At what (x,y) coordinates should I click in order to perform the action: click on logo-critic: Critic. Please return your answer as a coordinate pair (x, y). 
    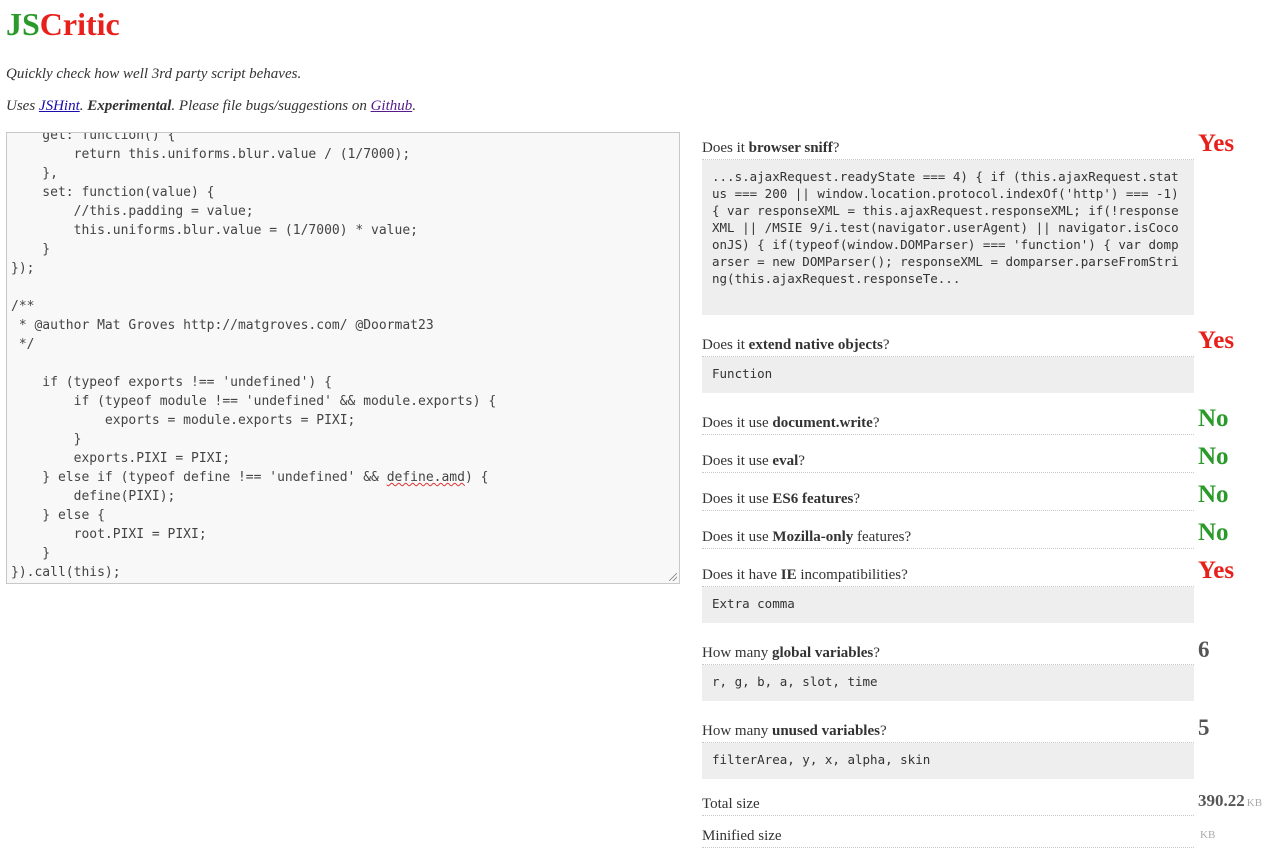
    Looking at the image, I should click on (79, 24).